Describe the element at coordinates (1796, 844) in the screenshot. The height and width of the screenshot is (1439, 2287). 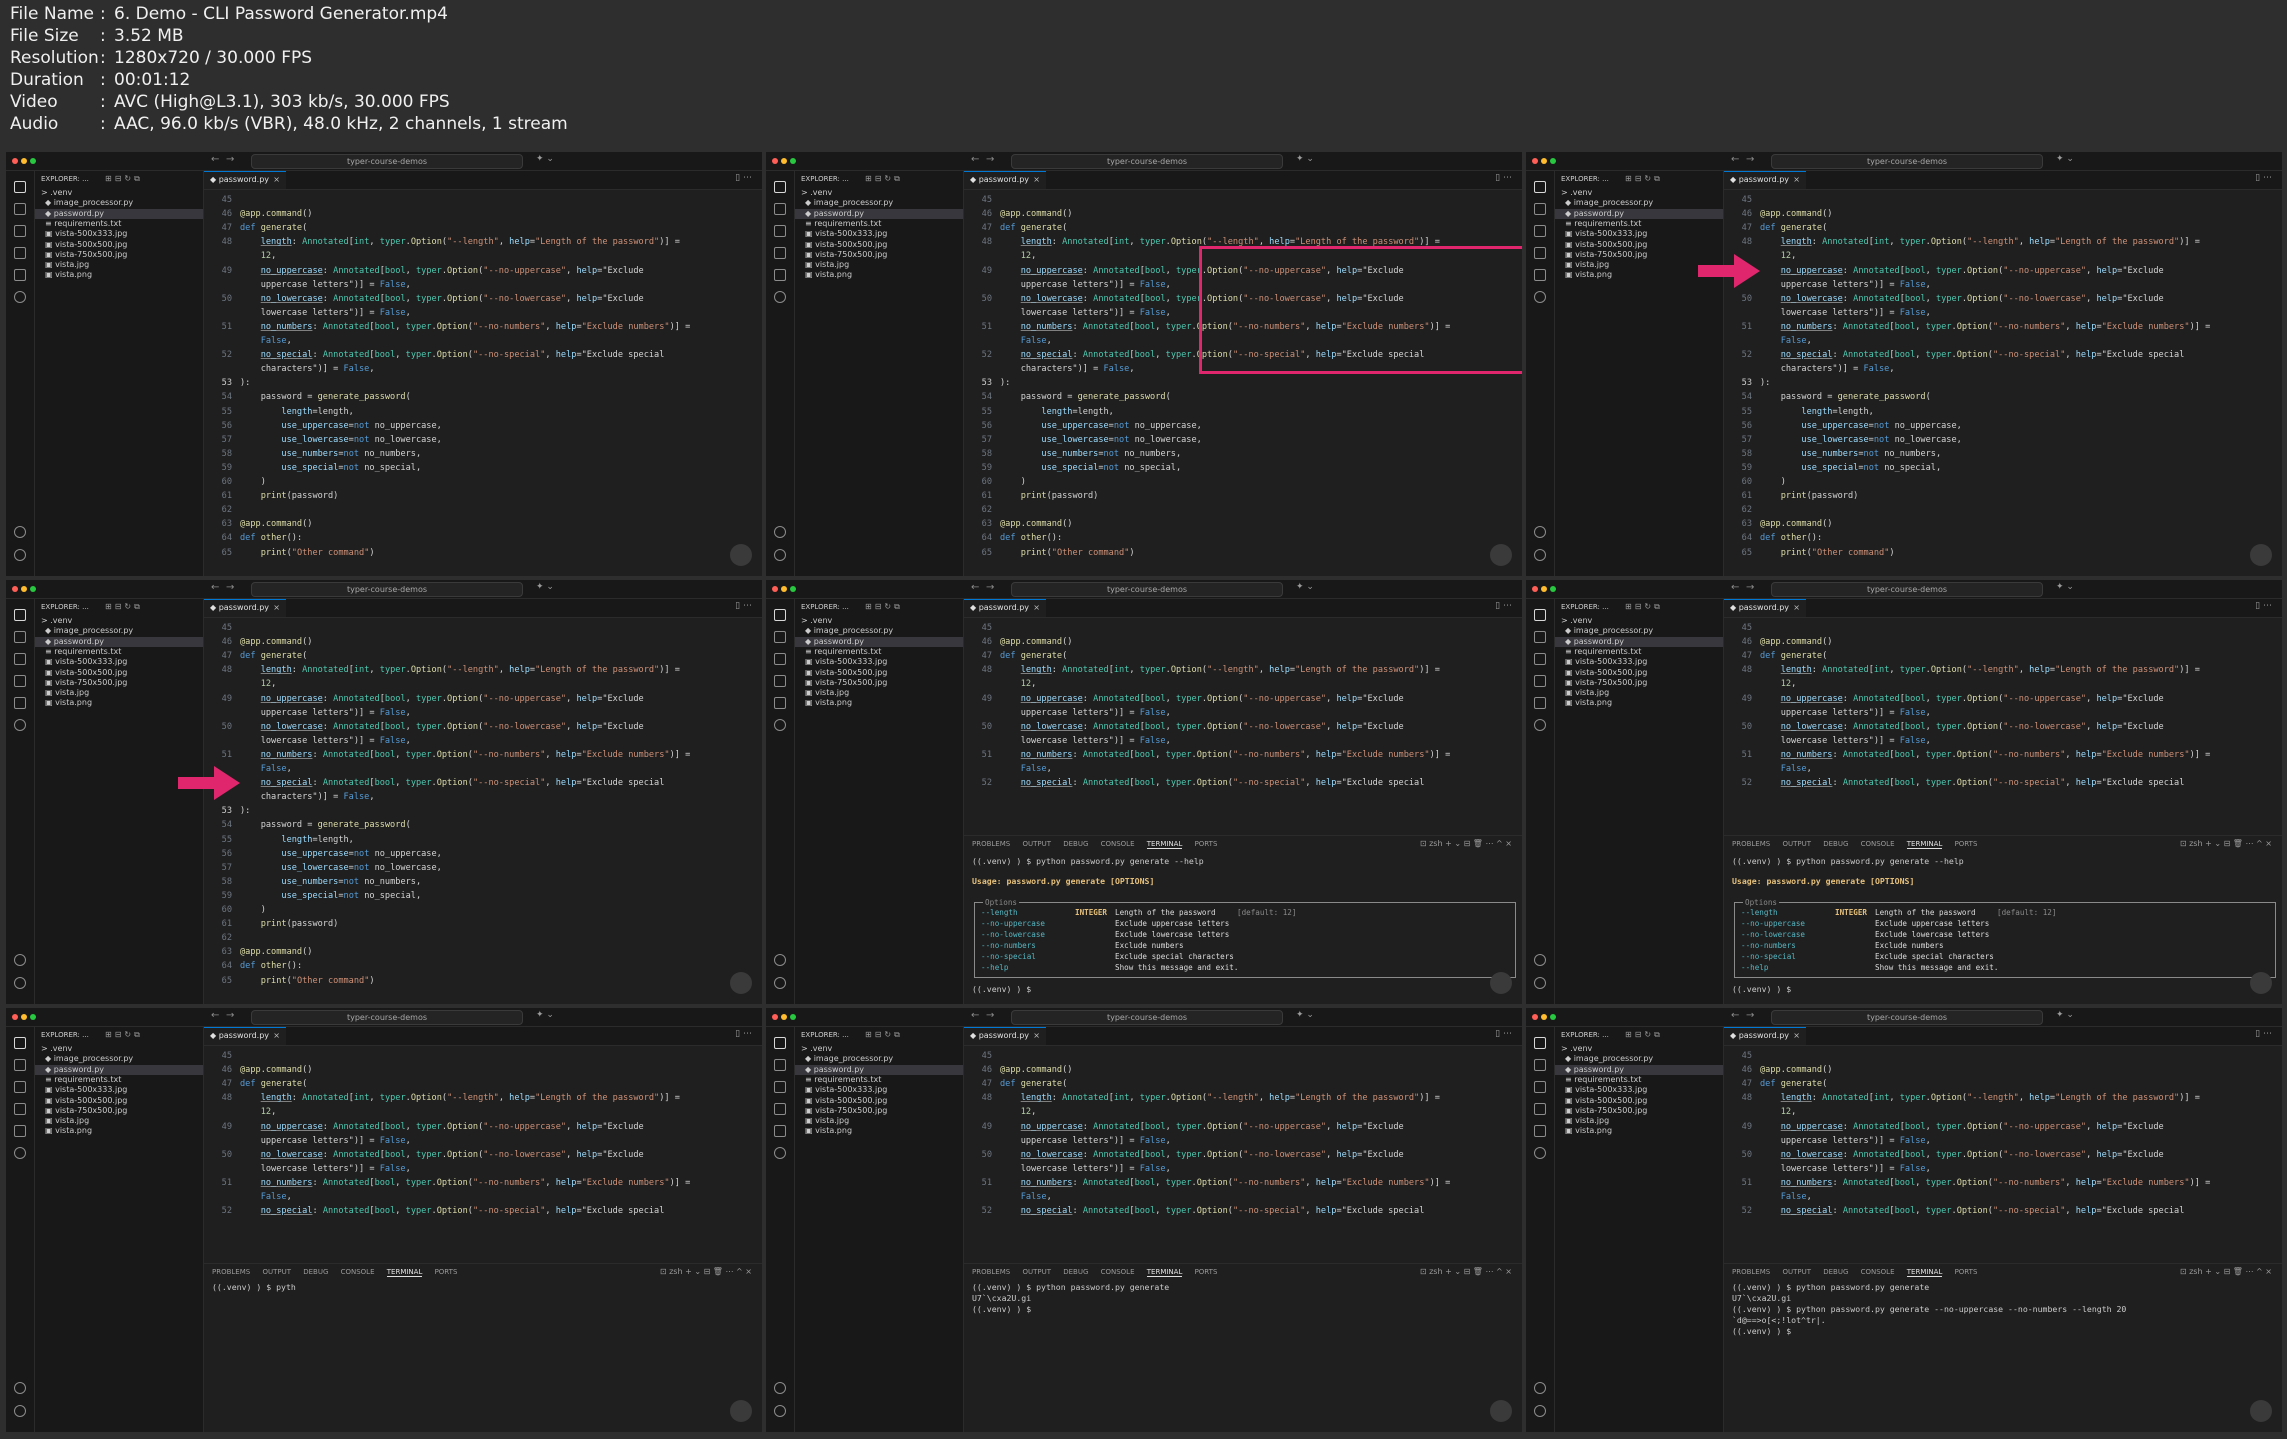
I see `panel-tab-output: OUTPUT` at that location.